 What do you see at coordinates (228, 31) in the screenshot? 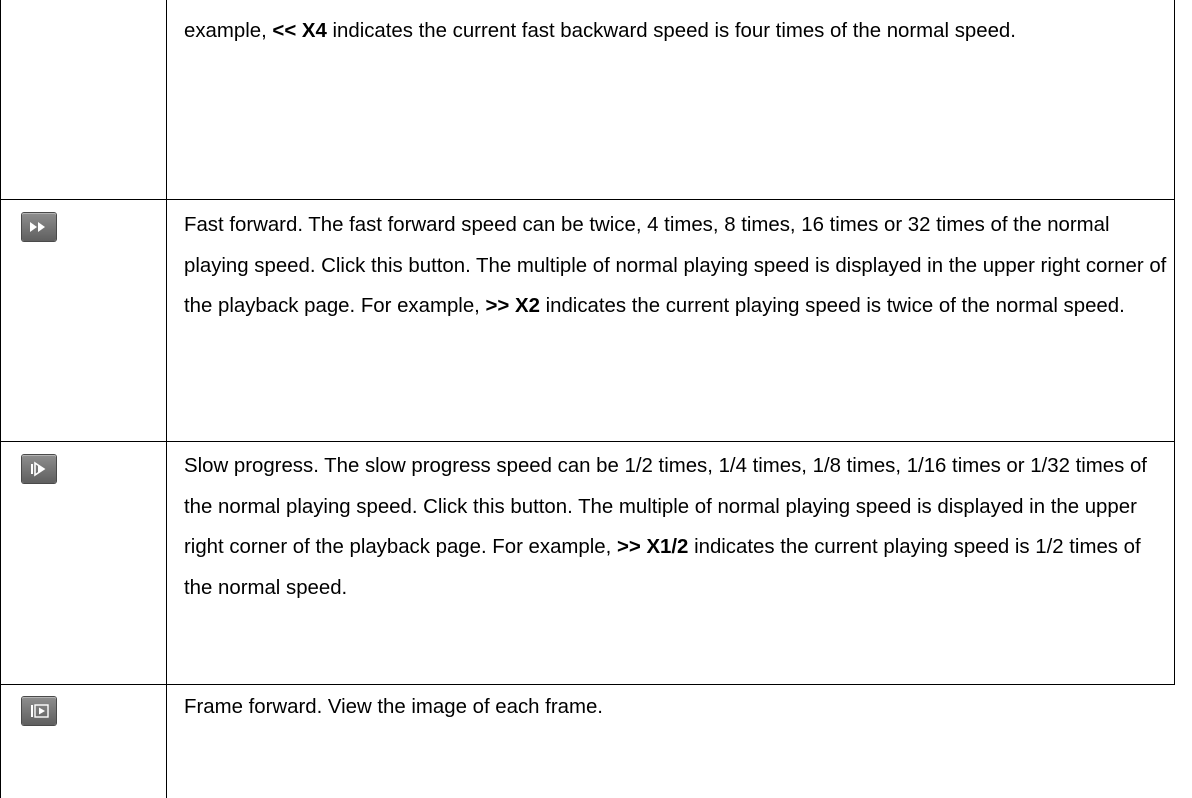
I see `description-text: example,` at bounding box center [228, 31].